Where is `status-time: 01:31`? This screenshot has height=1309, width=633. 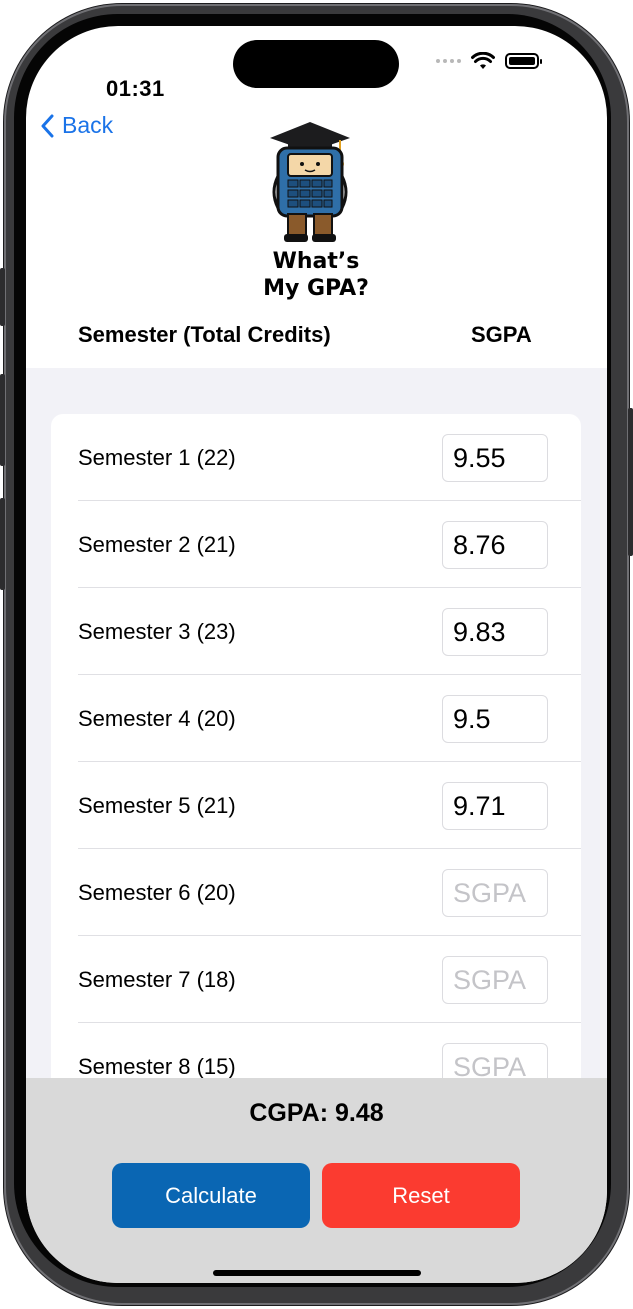
status-time: 01:31 is located at coordinates (135, 88).